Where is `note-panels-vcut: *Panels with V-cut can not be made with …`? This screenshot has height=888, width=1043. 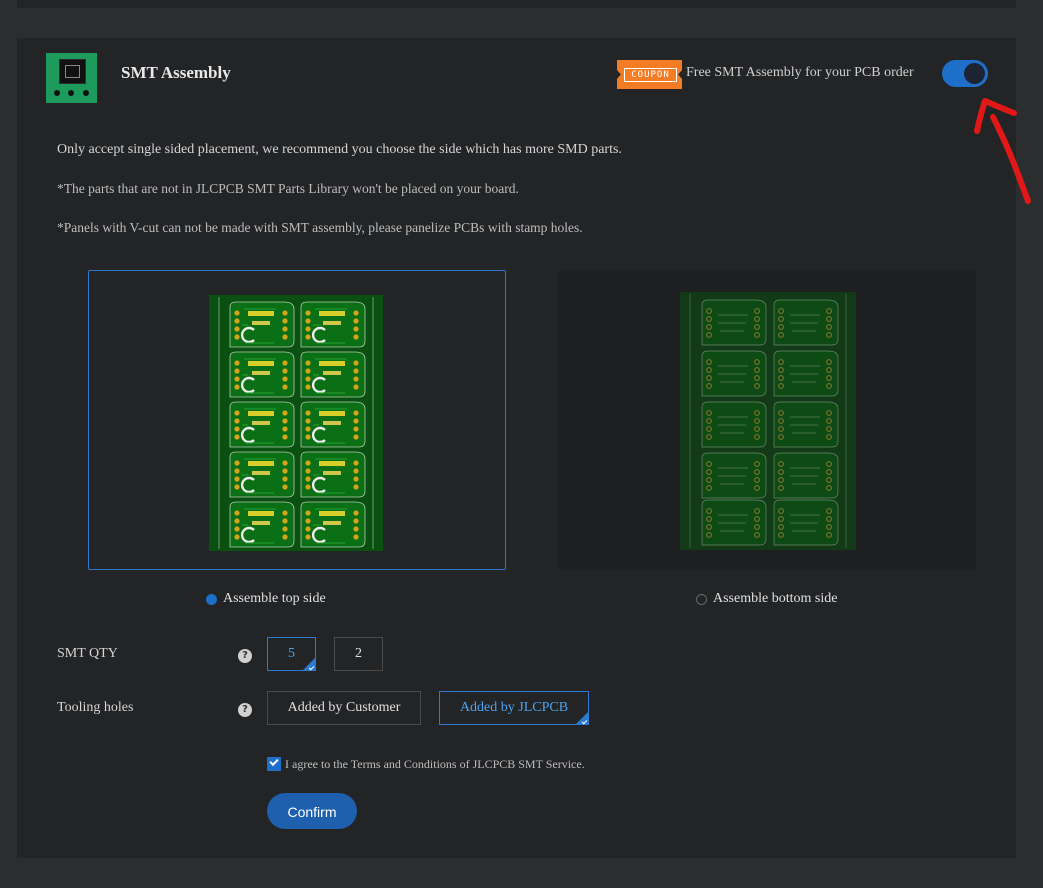
note-panels-vcut: *Panels with V-cut can not be made with … is located at coordinates (320, 227).